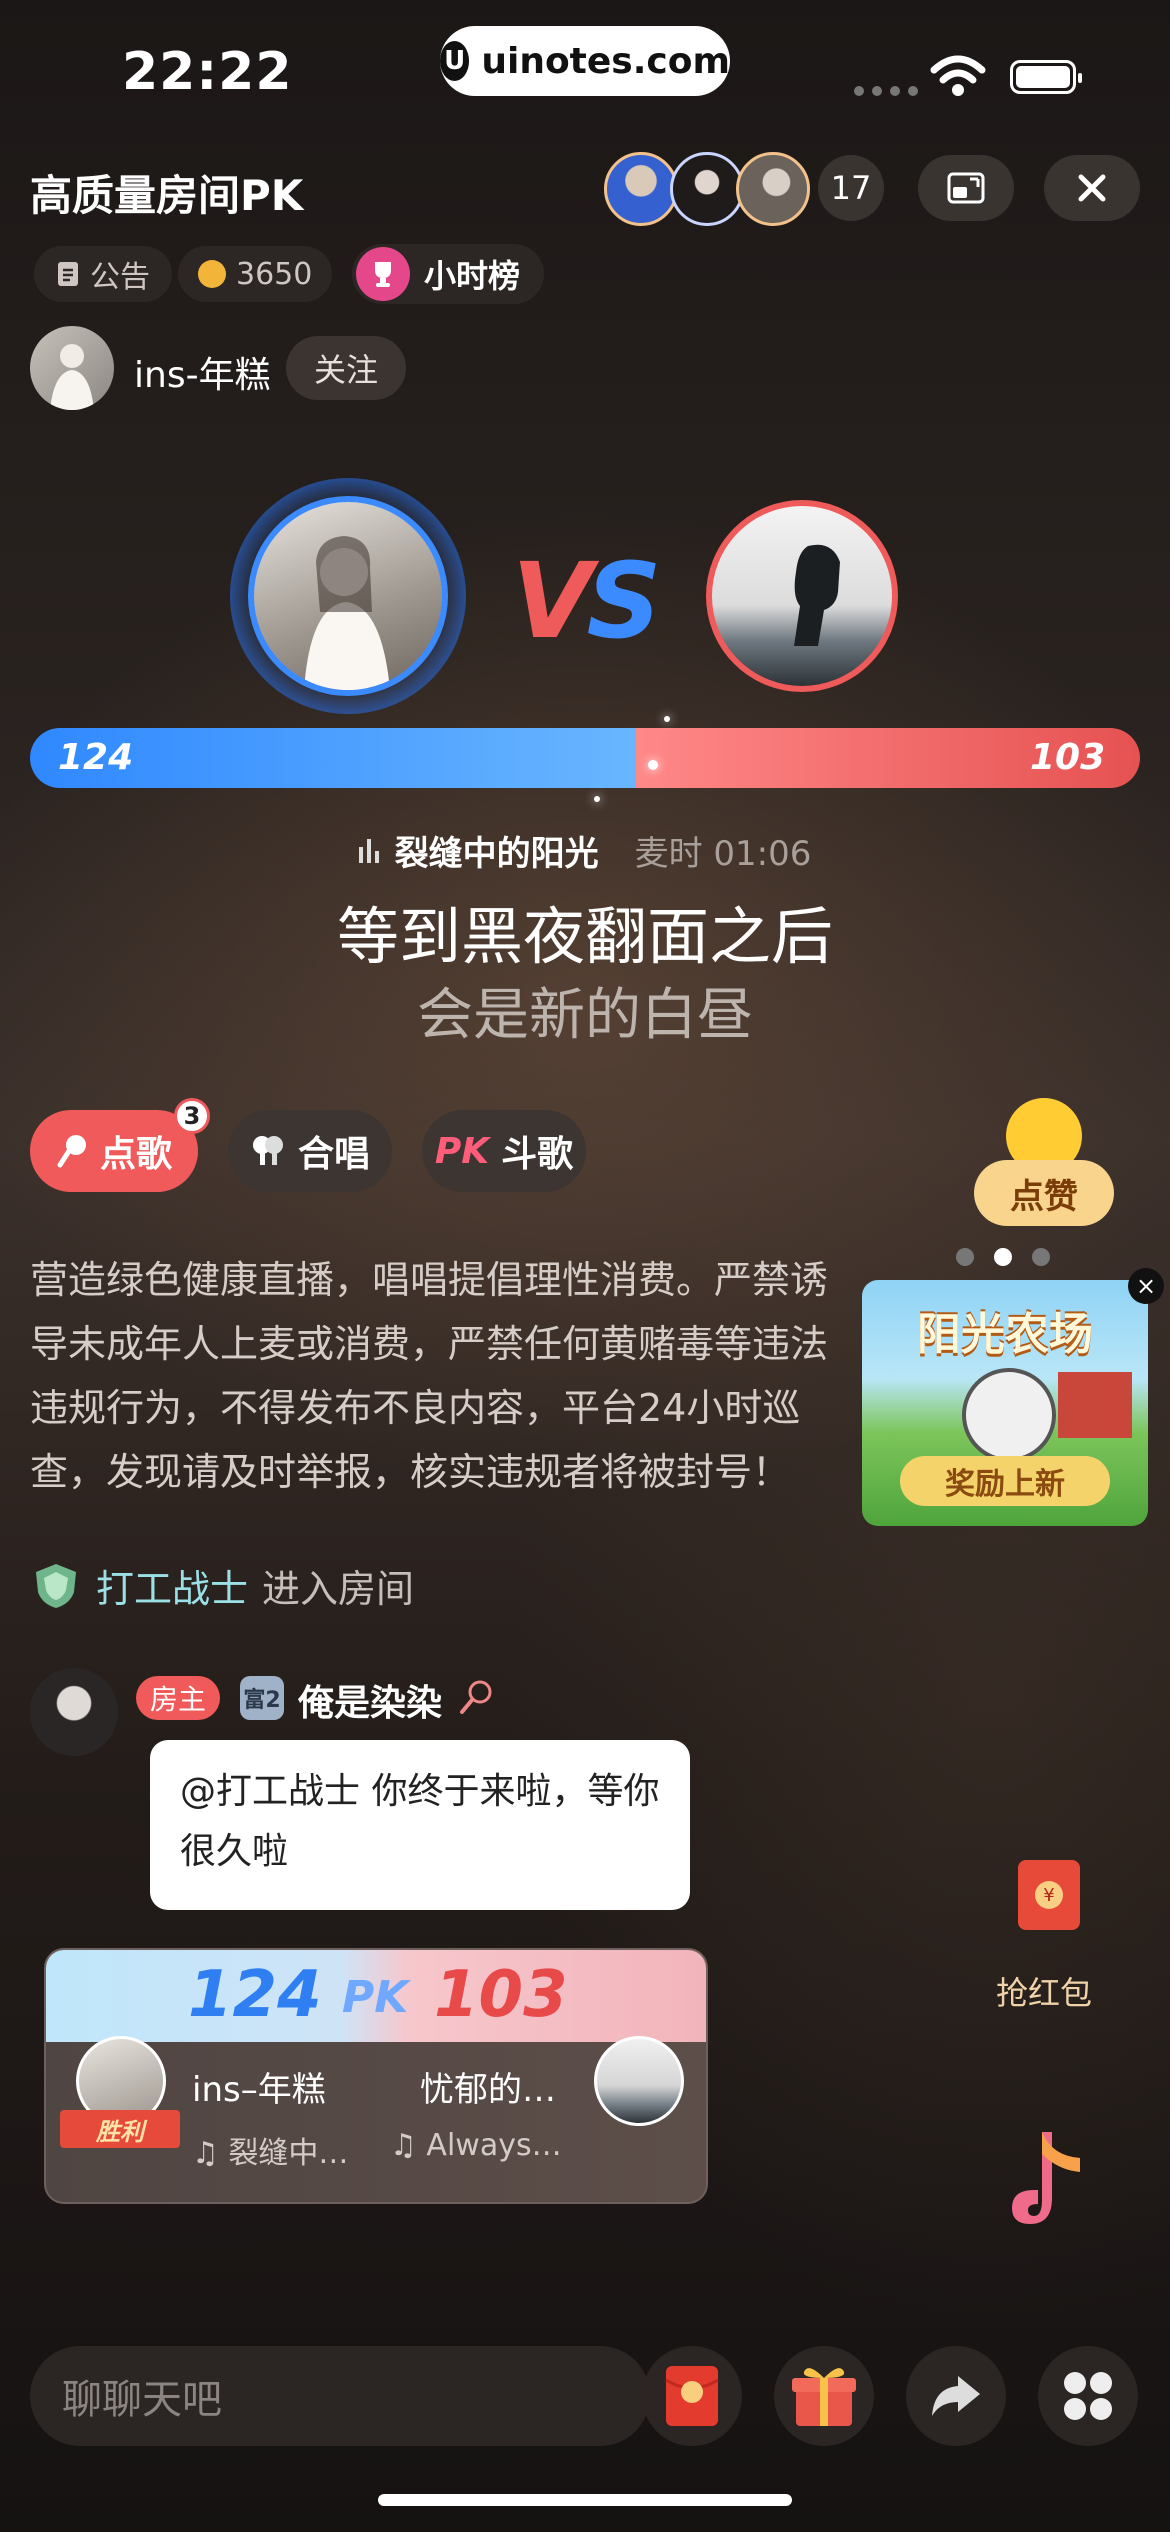 The width and height of the screenshot is (1170, 2532). I want to click on farm-promo-banner: 阳光农场 奖励上新, so click(1005, 1403).